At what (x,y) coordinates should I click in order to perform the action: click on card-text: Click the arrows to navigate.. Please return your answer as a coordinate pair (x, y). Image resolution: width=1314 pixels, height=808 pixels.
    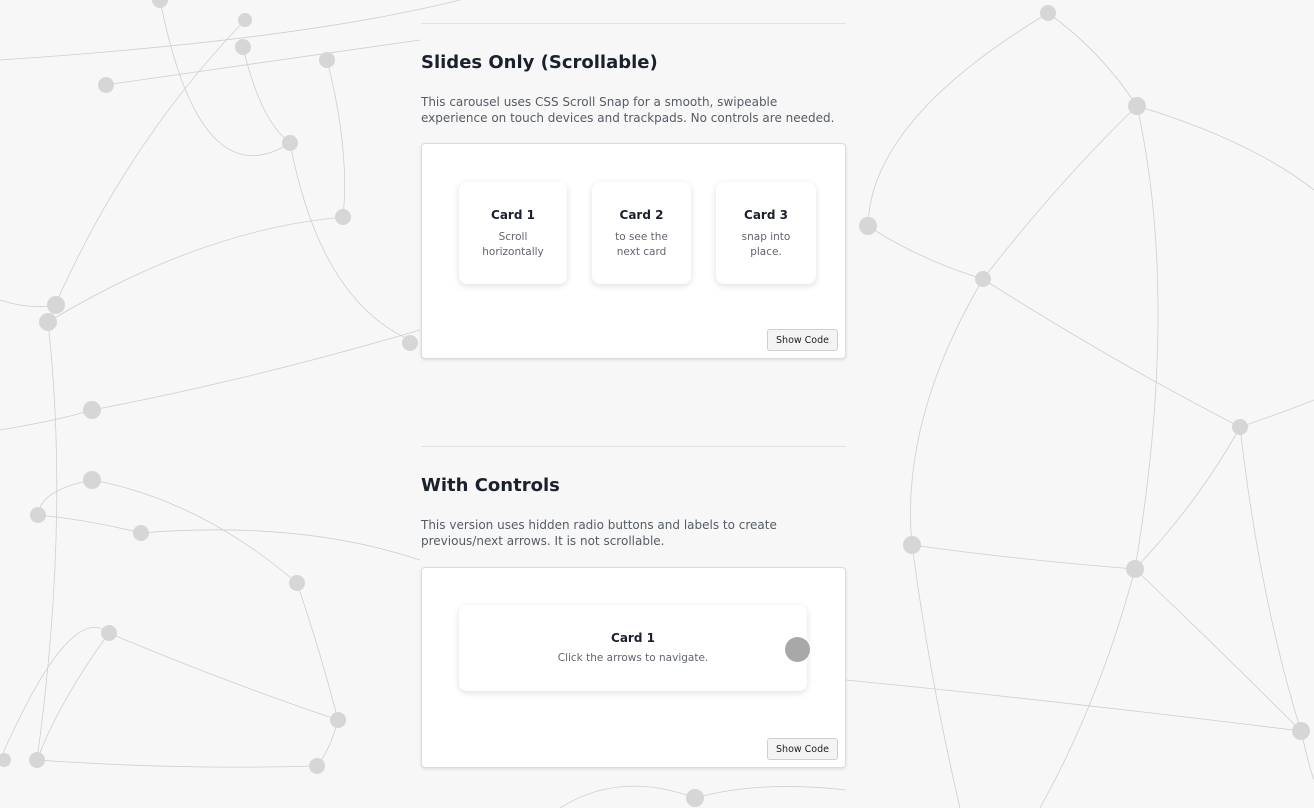
    Looking at the image, I should click on (633, 658).